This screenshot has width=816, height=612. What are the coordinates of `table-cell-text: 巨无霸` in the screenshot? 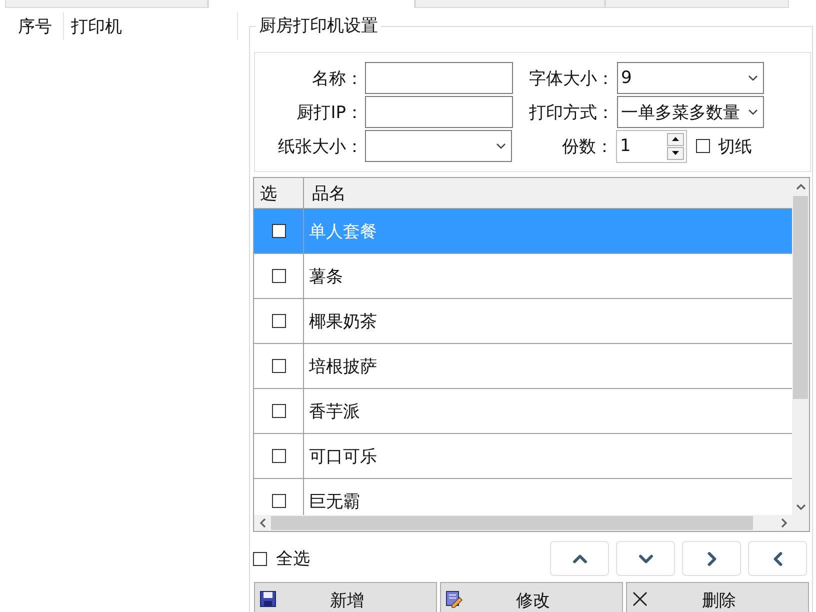 It's located at (334, 502).